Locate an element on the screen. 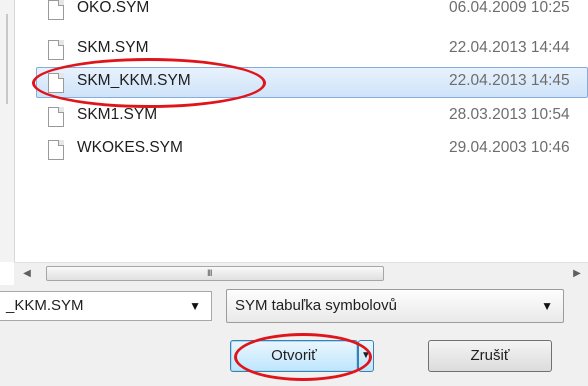 The image size is (588, 386). file-name: SKM_KKM.SYM is located at coordinates (134, 80).